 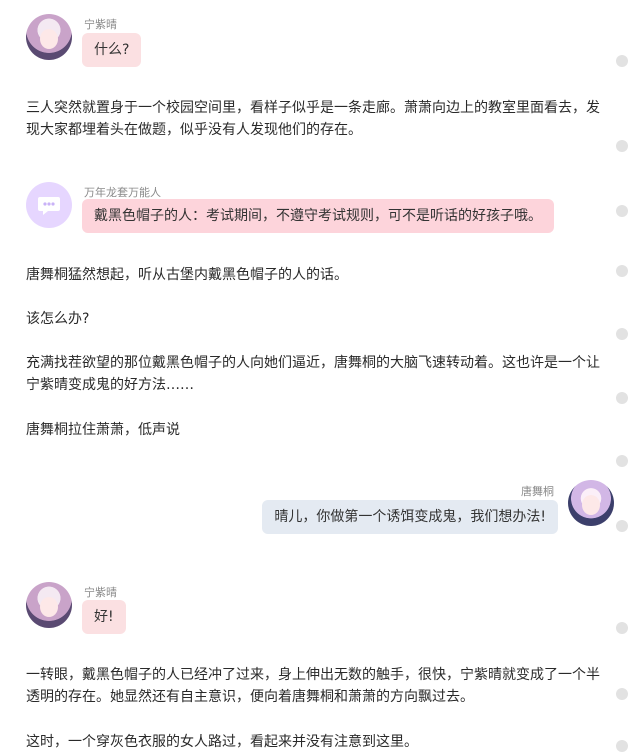 What do you see at coordinates (318, 216) in the screenshot?
I see `message-bubble: 戴黑色帽子的人：考试期间，不遵守考试规则，可不是听话的好孩子哦。` at bounding box center [318, 216].